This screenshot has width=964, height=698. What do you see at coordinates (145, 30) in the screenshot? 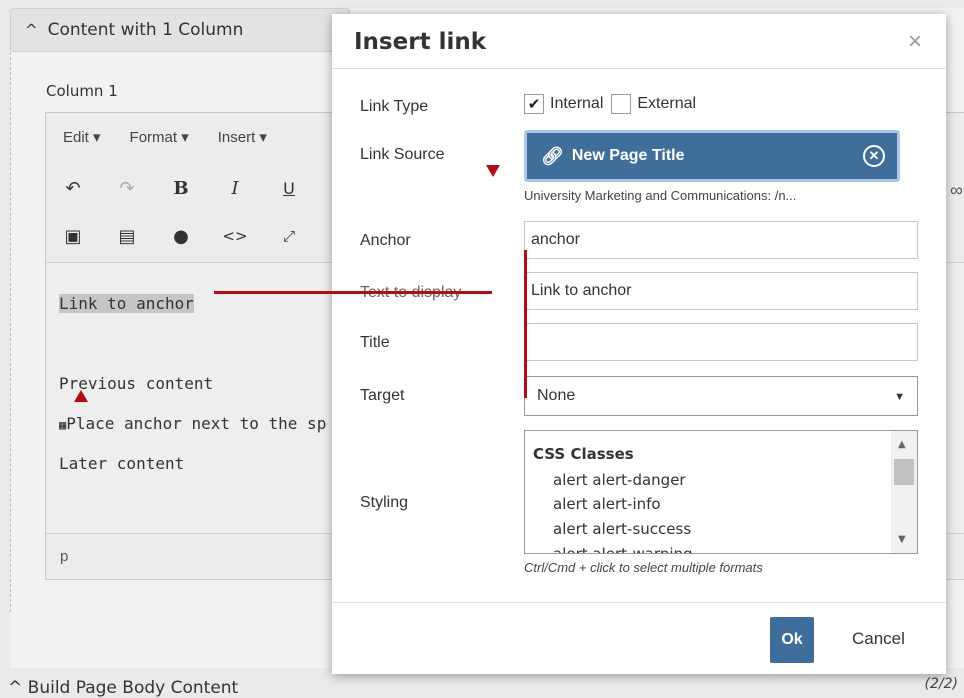
I see `section-title: Content with 1 Column` at bounding box center [145, 30].